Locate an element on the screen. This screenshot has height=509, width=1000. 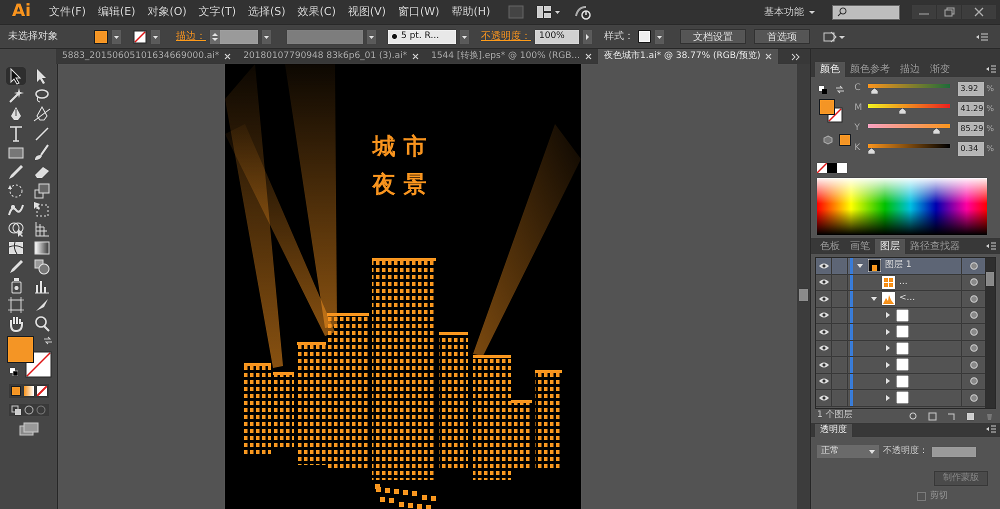
layers-scrollbar is located at coordinates (990, 333).